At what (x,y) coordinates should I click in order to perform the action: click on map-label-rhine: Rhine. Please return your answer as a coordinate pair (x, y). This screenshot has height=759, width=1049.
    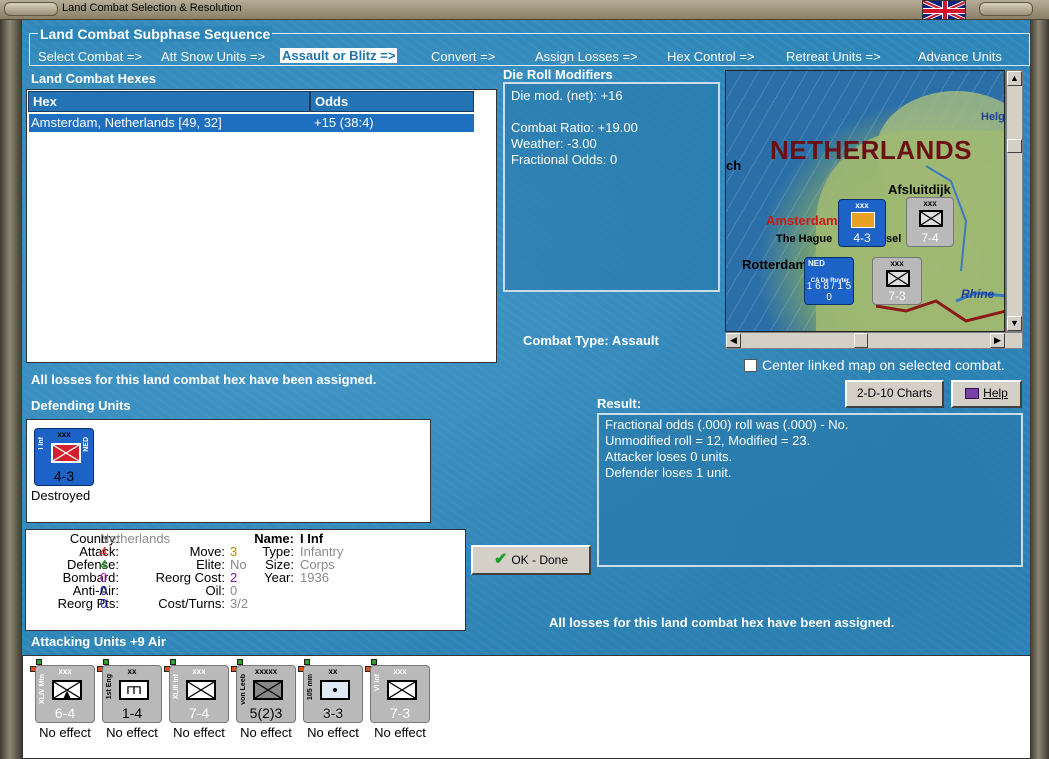
    Looking at the image, I should click on (978, 294).